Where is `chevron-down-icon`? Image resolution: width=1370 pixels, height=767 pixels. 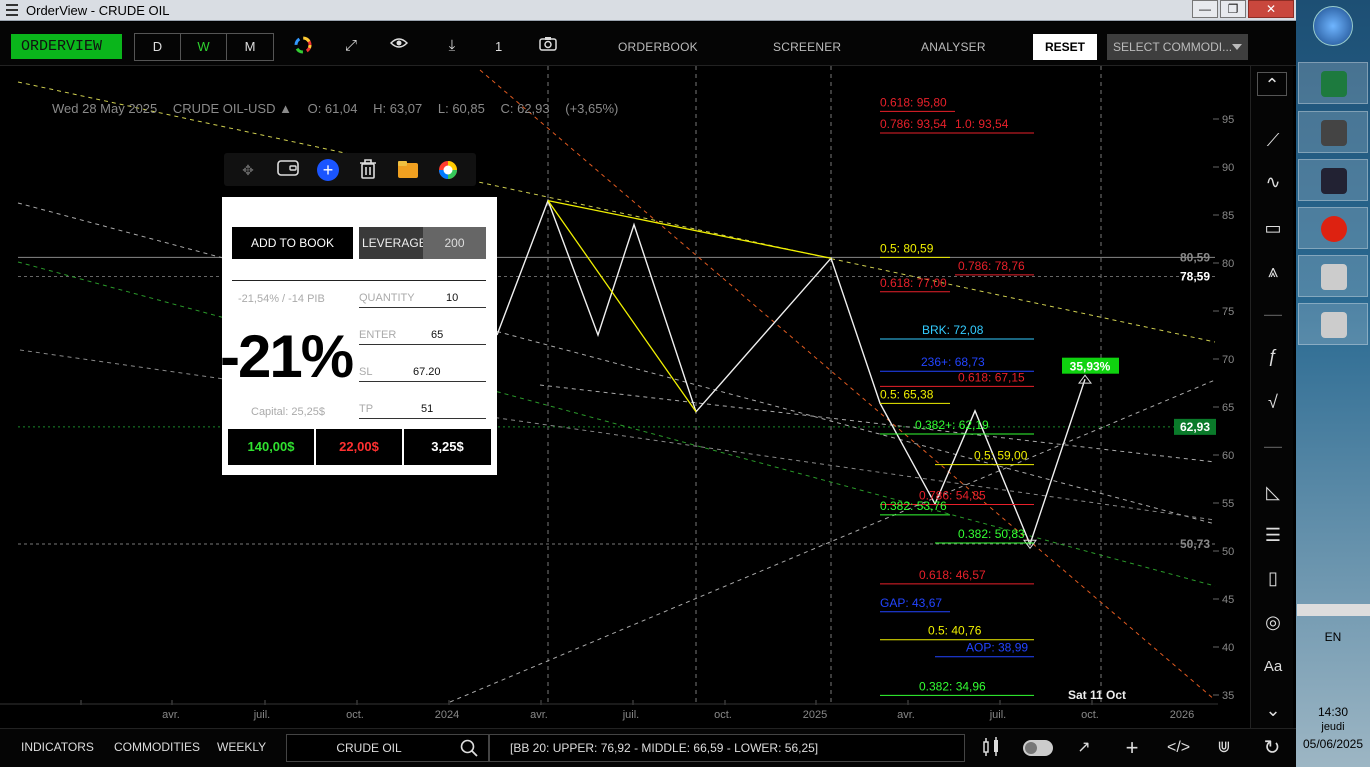
chevron-down-icon is located at coordinates (1237, 47).